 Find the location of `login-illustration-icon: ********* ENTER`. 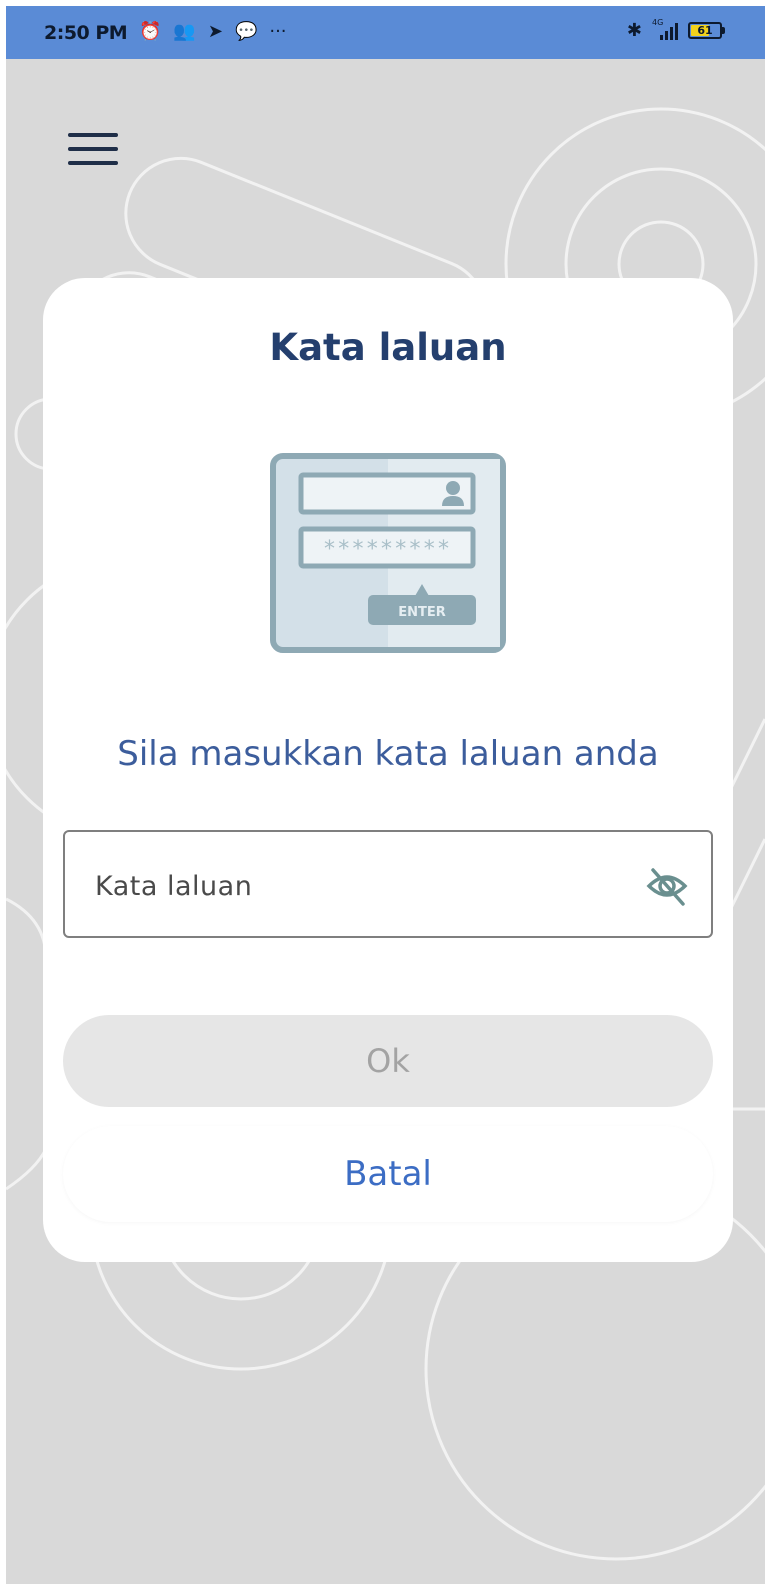

login-illustration-icon: ********* ENTER is located at coordinates (388, 553).